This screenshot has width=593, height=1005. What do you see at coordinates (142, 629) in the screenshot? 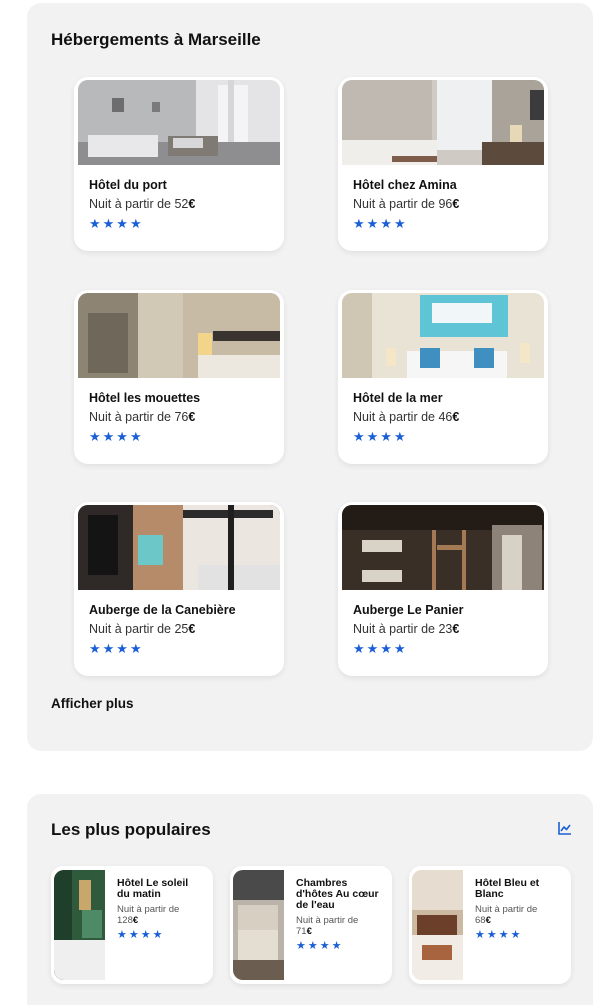
I see `hotel-price: Nuit à partir de 25€` at bounding box center [142, 629].